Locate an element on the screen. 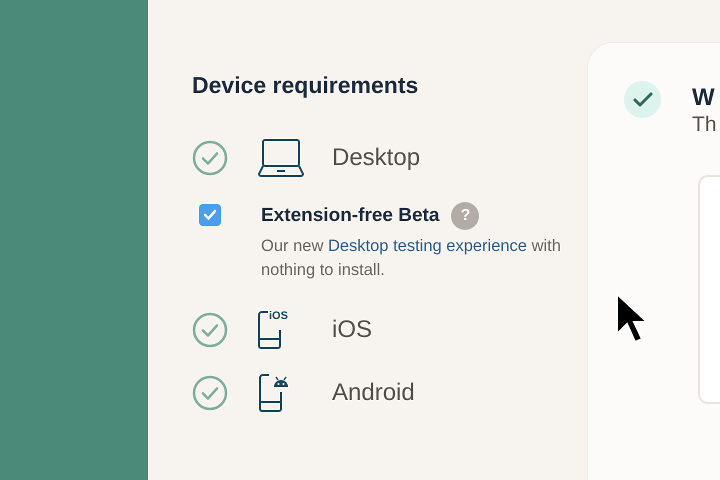 The width and height of the screenshot is (720, 480). device-label: Android is located at coordinates (373, 393).